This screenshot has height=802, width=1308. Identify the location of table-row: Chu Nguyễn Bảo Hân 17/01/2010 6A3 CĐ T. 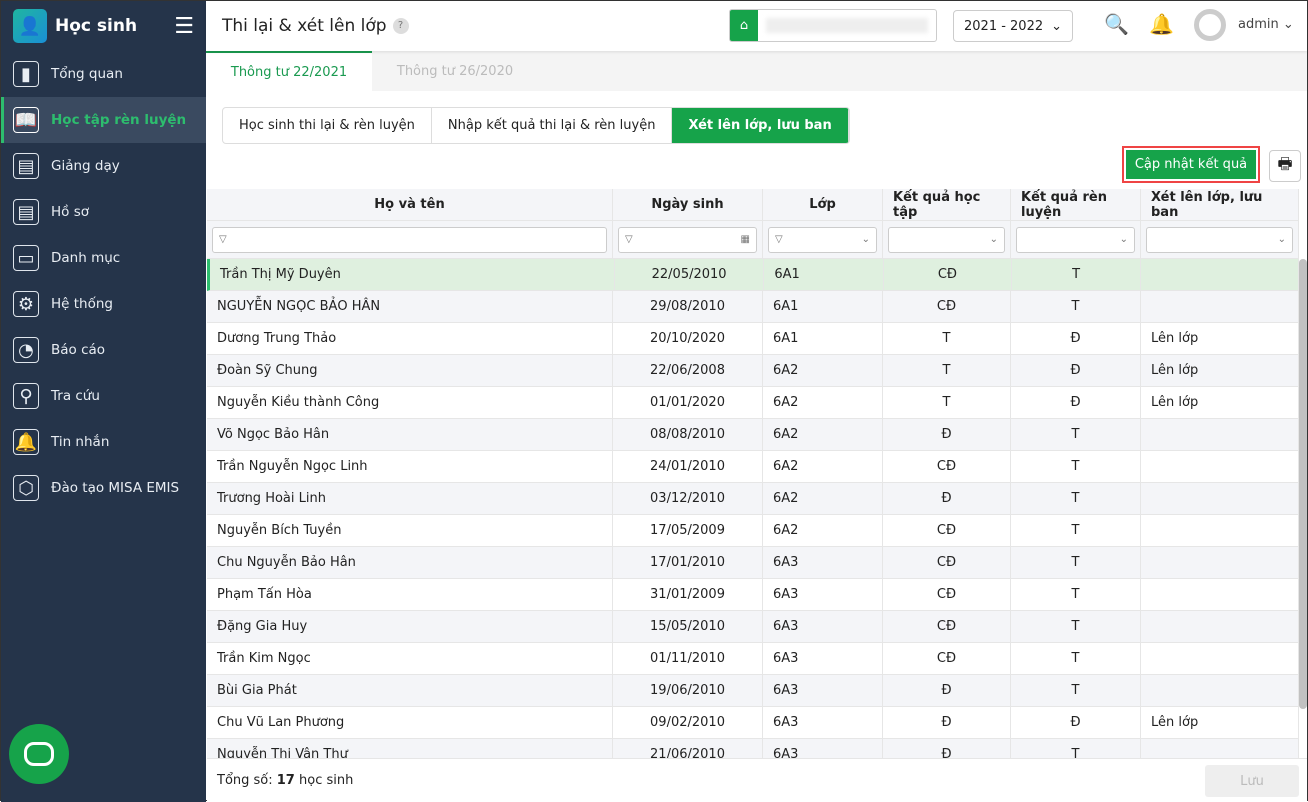
(753, 563).